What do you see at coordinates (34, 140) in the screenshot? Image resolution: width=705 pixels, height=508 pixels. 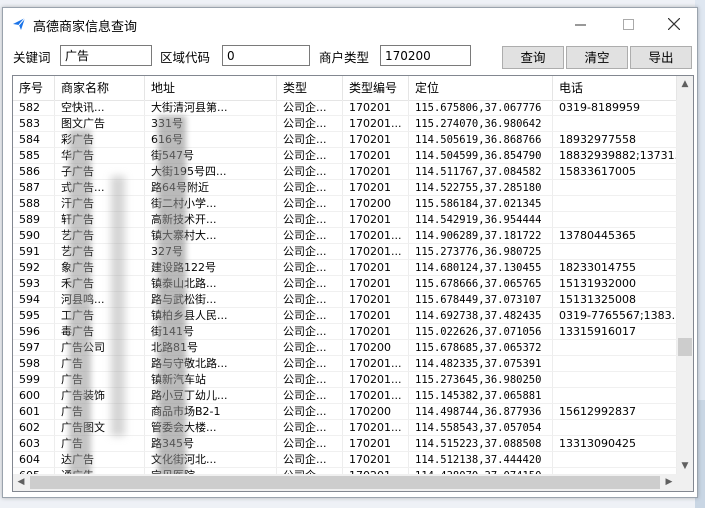 I see `cell-index: 584` at bounding box center [34, 140].